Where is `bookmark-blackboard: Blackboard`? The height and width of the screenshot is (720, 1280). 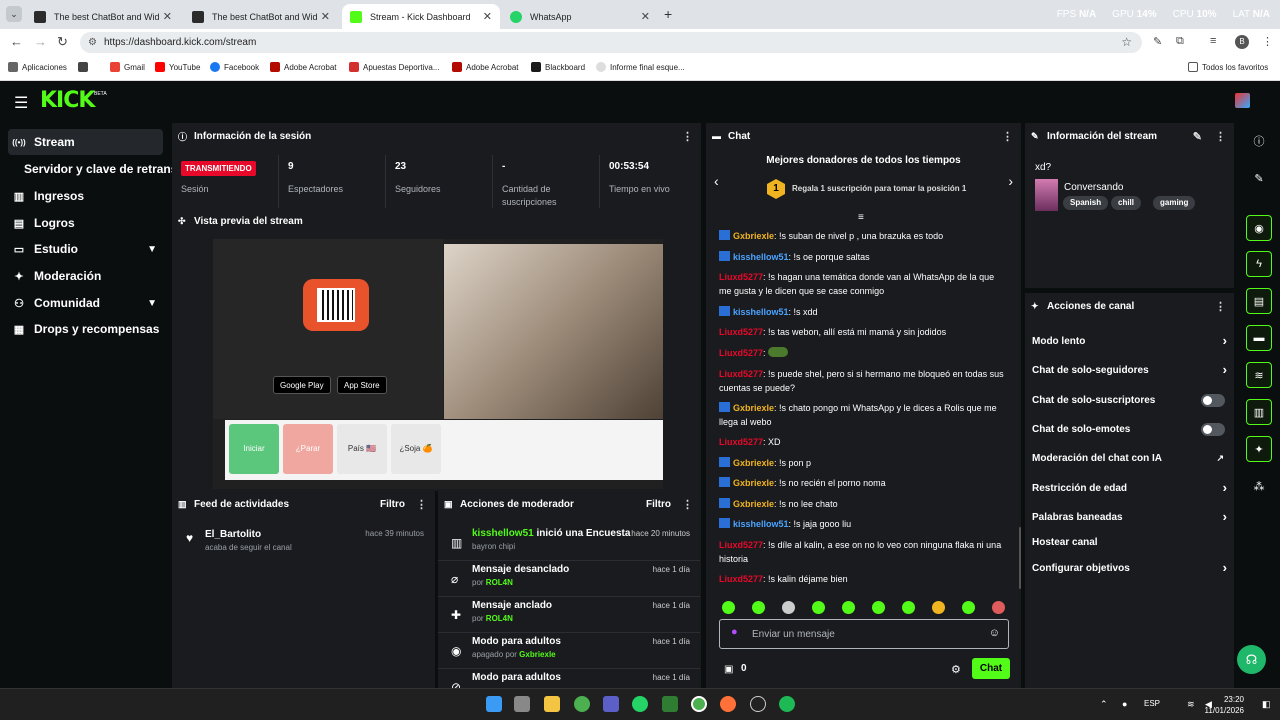
bookmark-blackboard: Blackboard is located at coordinates (558, 67).